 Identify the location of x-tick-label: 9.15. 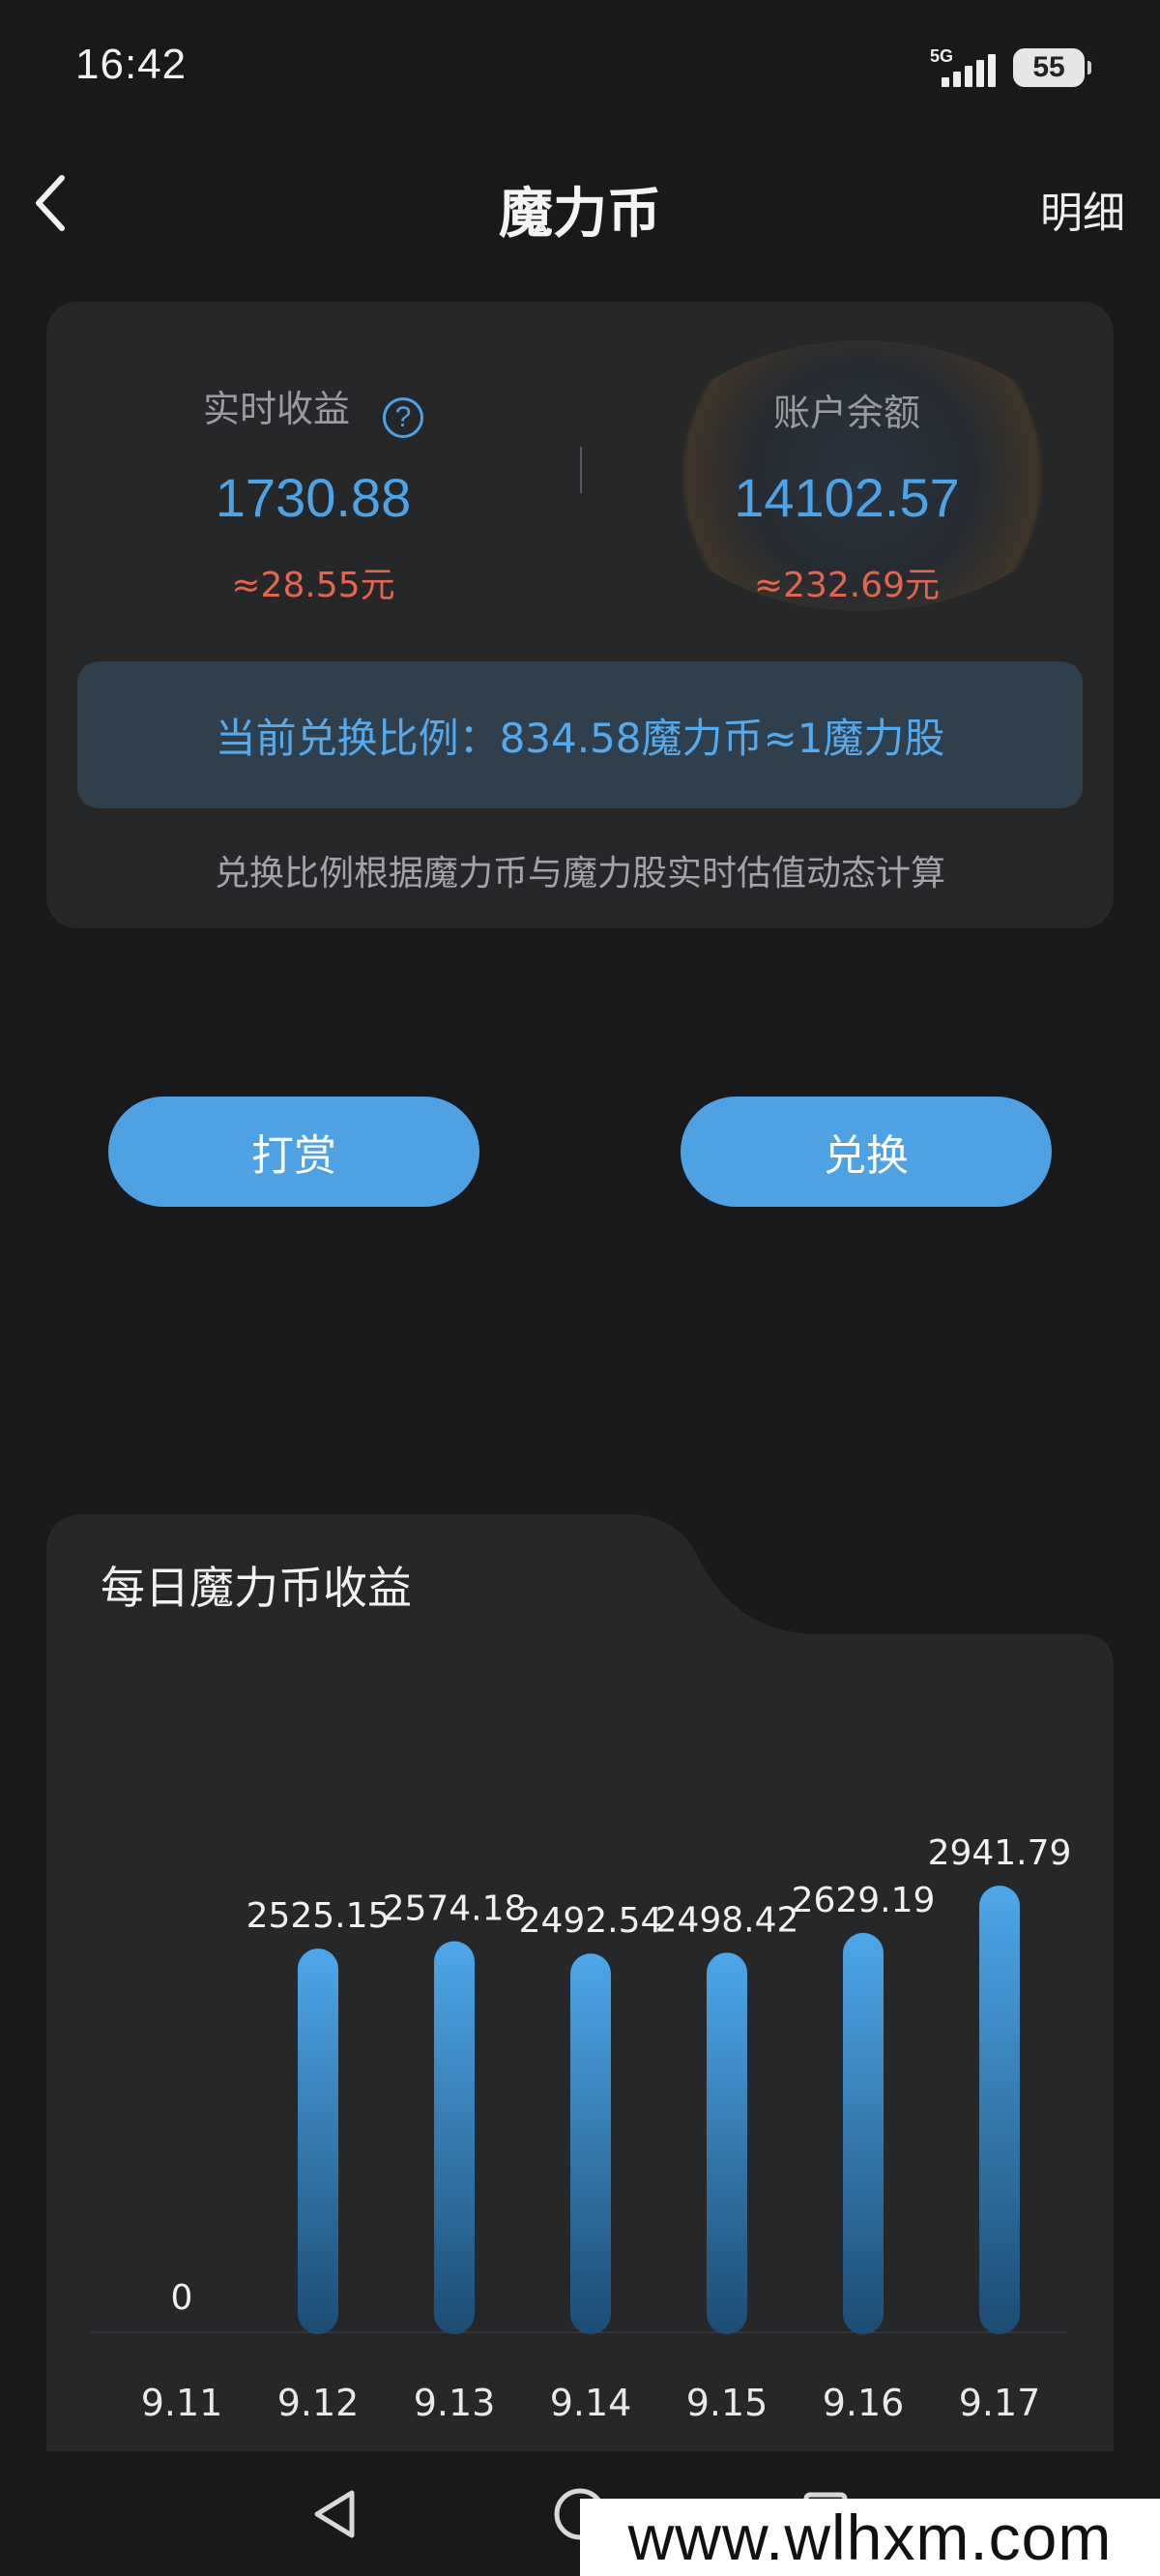
(727, 2403).